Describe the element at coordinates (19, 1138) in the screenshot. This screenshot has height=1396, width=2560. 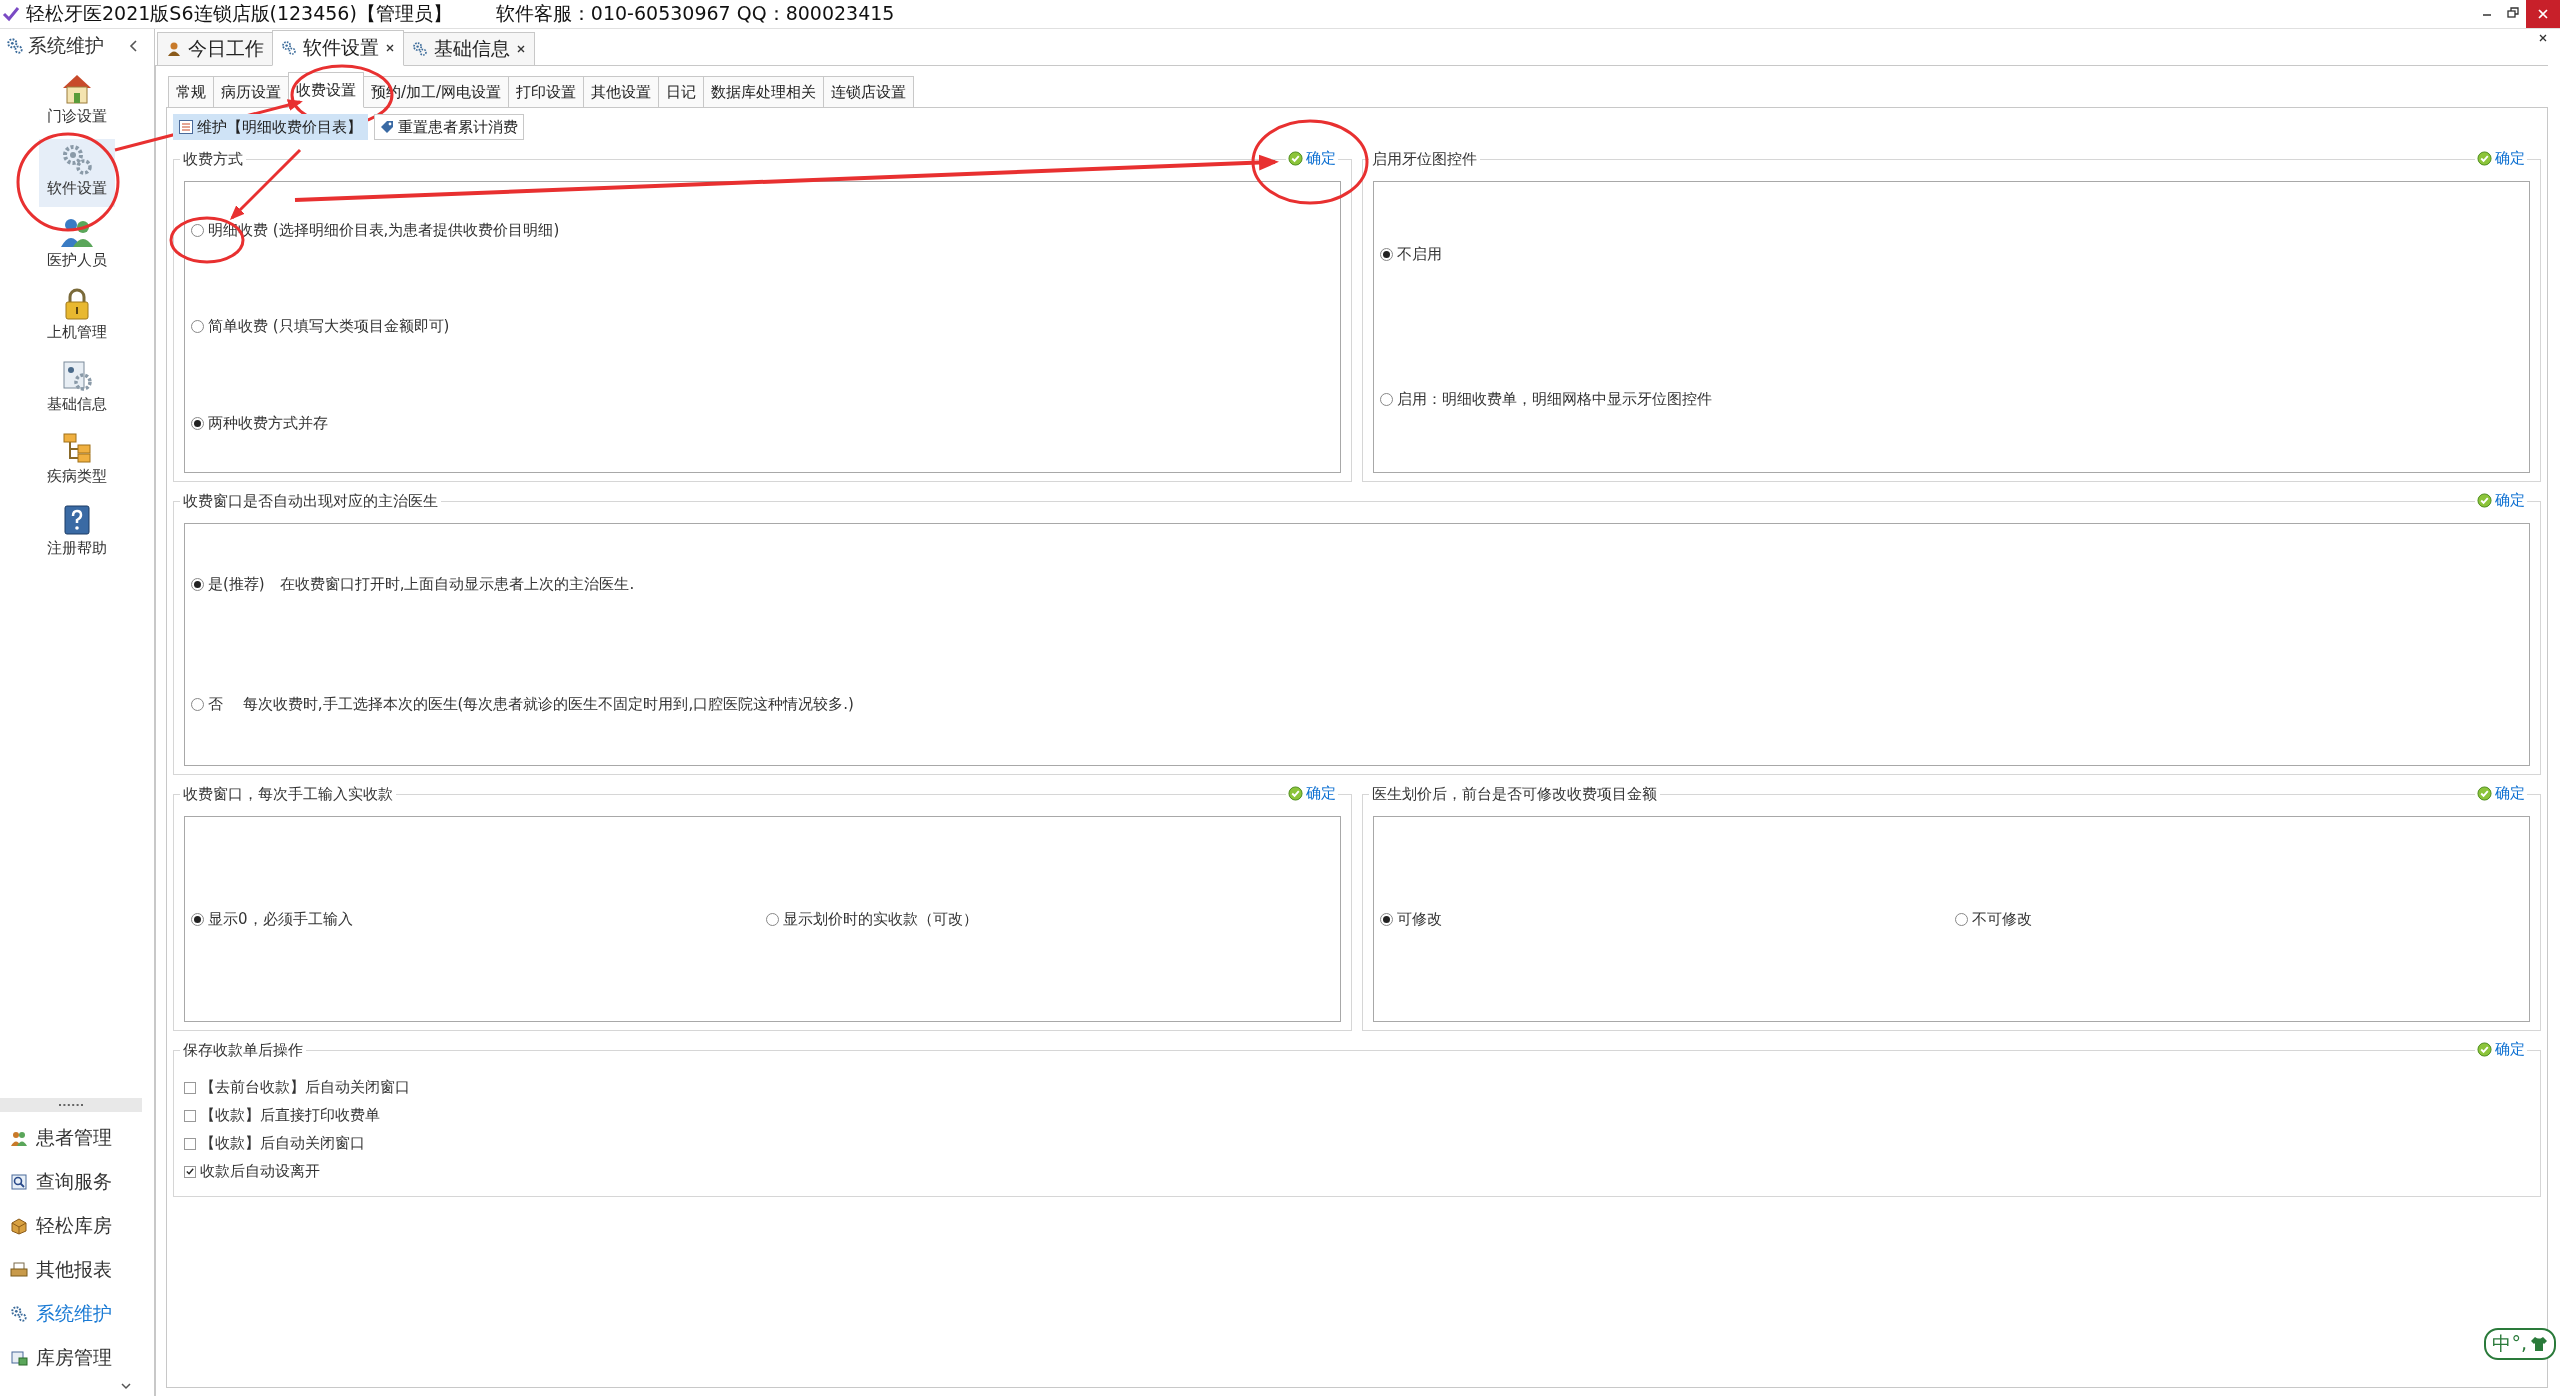
I see `people-icon` at that location.